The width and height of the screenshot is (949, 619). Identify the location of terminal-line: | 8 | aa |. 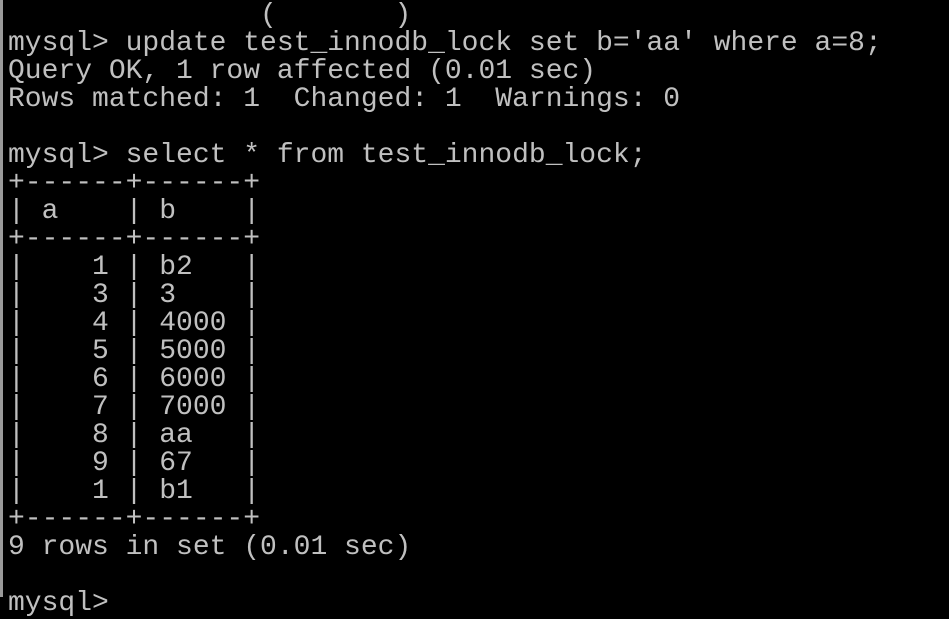
(134, 435).